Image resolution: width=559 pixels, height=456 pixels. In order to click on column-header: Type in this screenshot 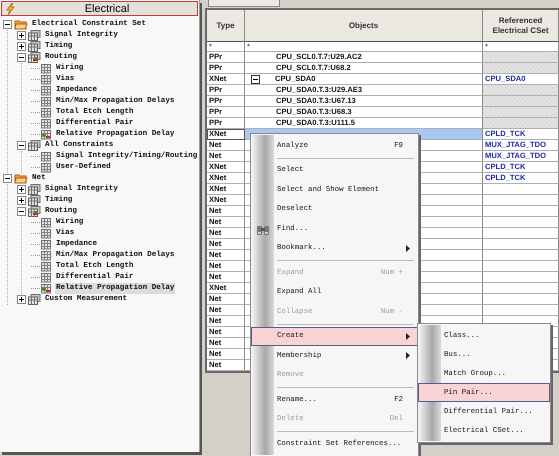, I will do `click(226, 26)`.